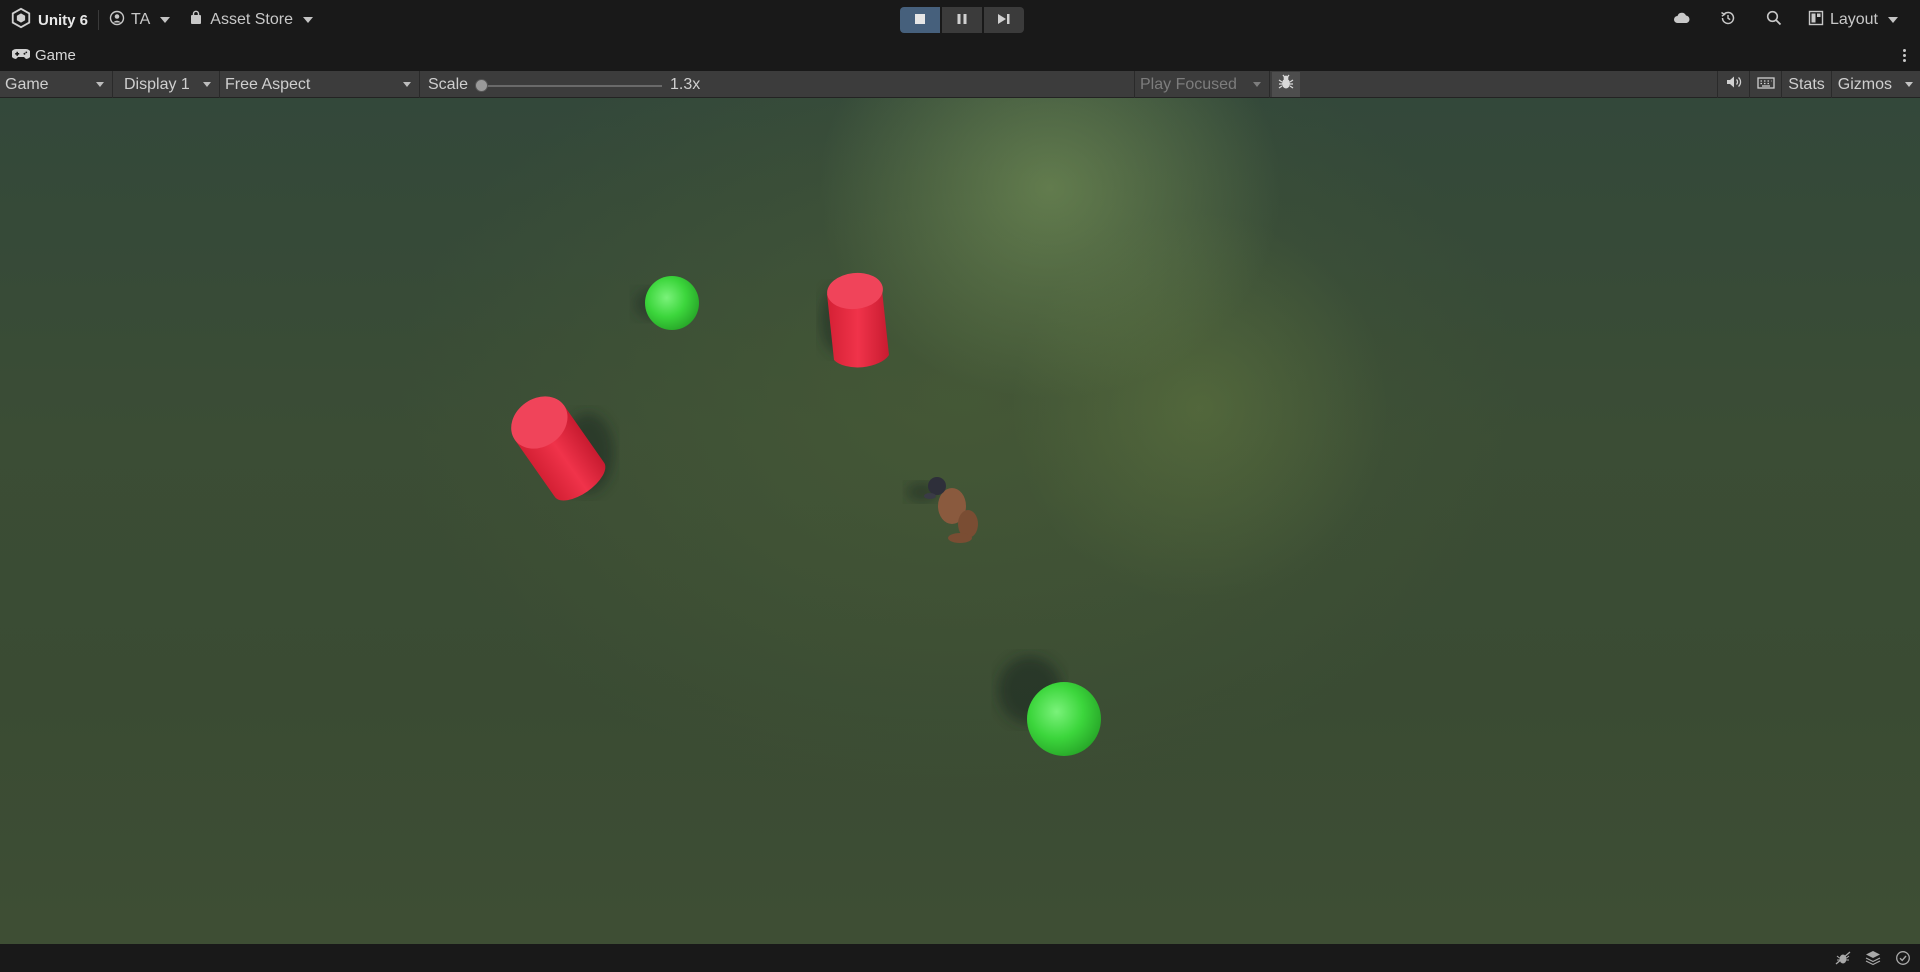 The width and height of the screenshot is (1920, 972). I want to click on asset-store-label: Asset Store, so click(251, 19).